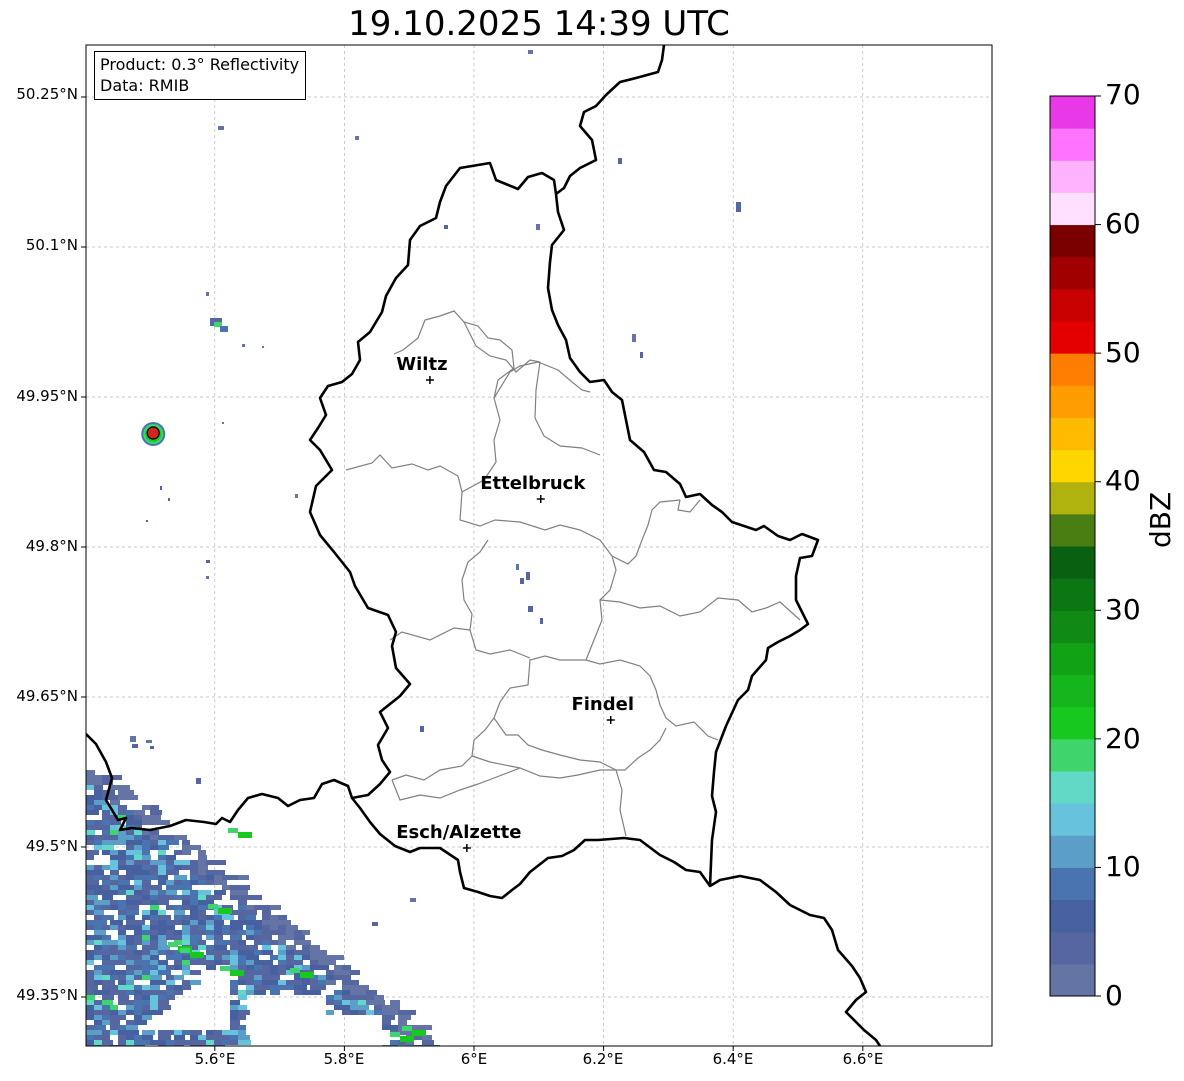 This screenshot has width=1184, height=1081. I want to click on lon-tick-label: 6.4°E, so click(733, 1059).